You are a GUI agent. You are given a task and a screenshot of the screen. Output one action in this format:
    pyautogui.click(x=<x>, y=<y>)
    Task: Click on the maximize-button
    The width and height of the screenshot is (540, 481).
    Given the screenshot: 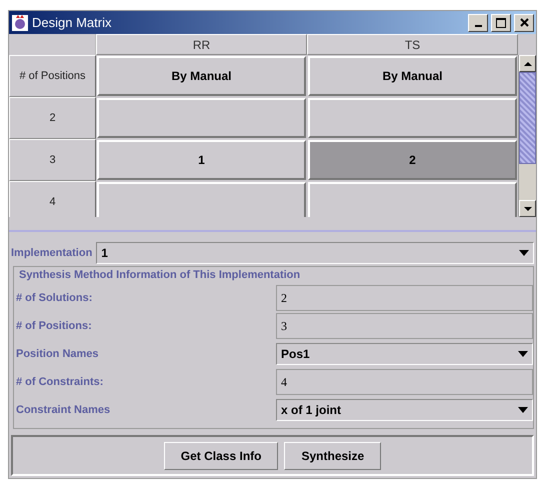 What is the action you would take?
    pyautogui.click(x=501, y=23)
    